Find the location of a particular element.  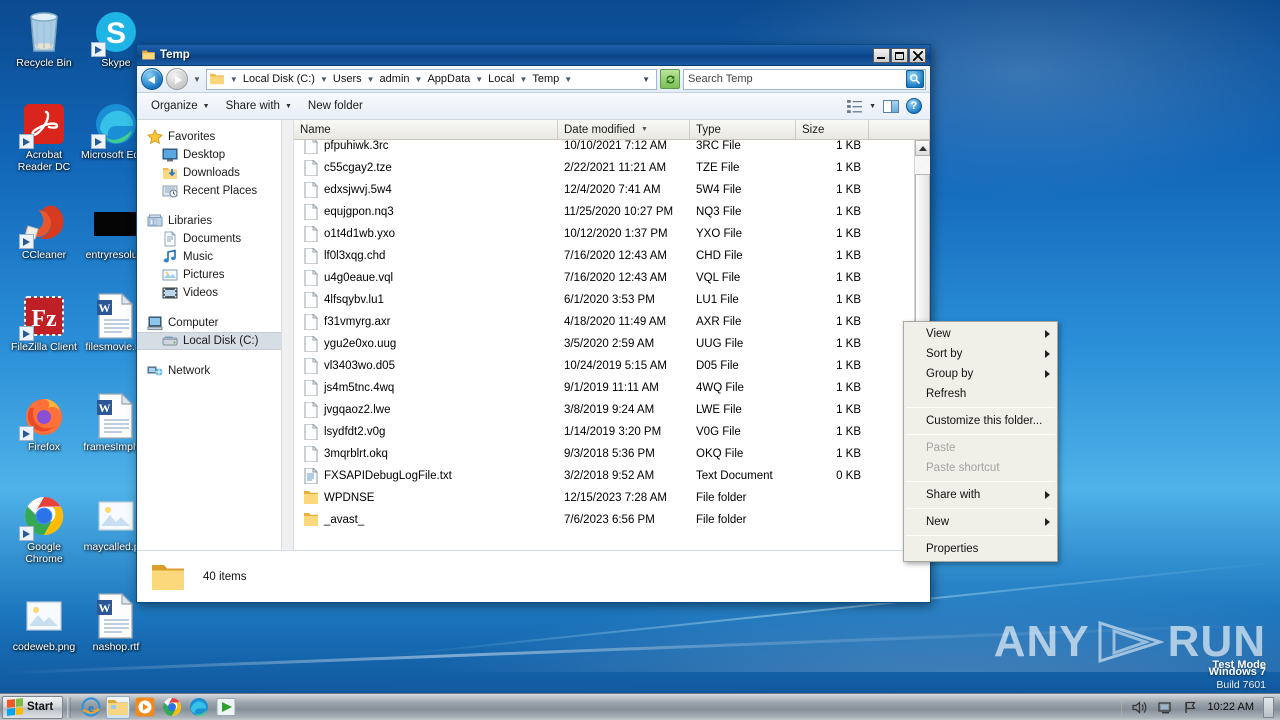

search-input: Search Temp is located at coordinates (804, 79).